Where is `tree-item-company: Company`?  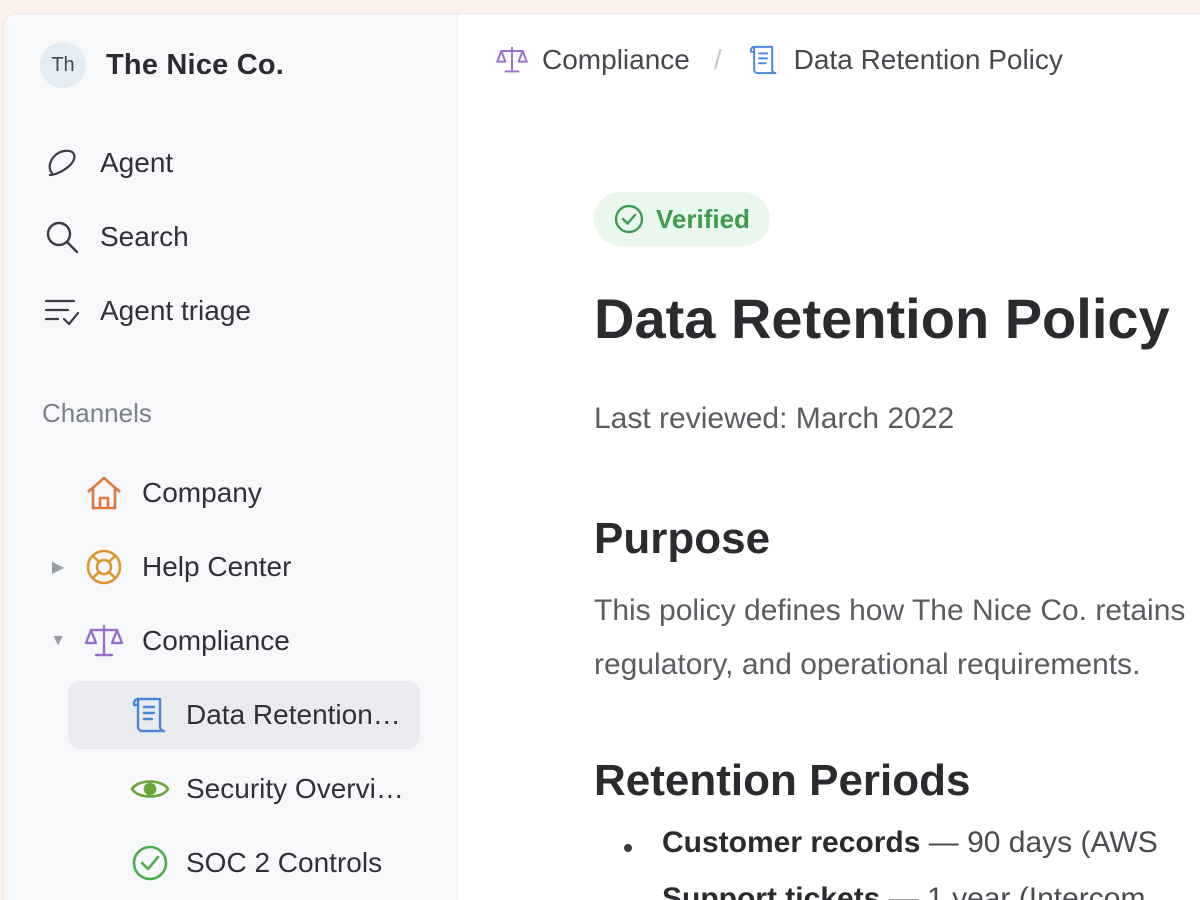 tree-item-company: Company is located at coordinates (231, 493).